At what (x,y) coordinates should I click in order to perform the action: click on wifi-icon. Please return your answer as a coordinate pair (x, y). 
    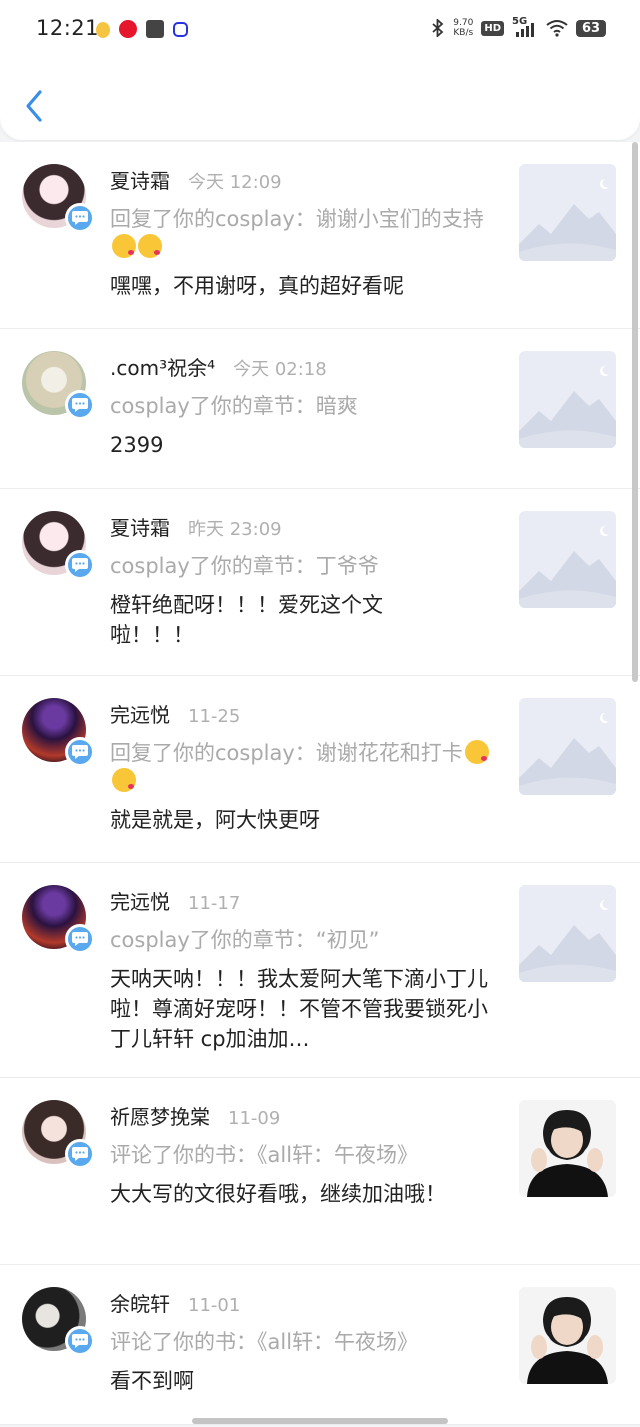
    Looking at the image, I should click on (557, 28).